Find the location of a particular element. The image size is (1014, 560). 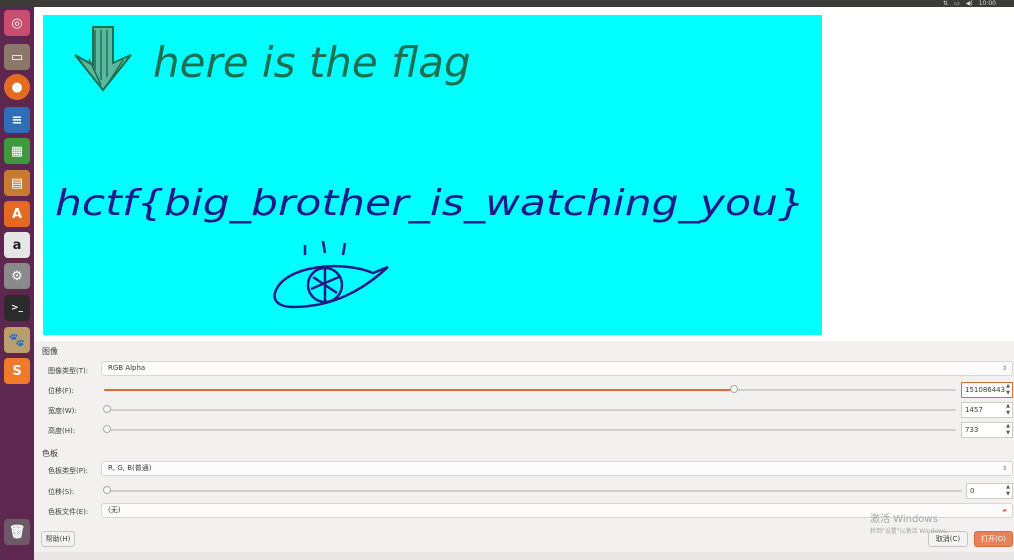

palette-offset-label: 位移(S): is located at coordinates (61, 492).